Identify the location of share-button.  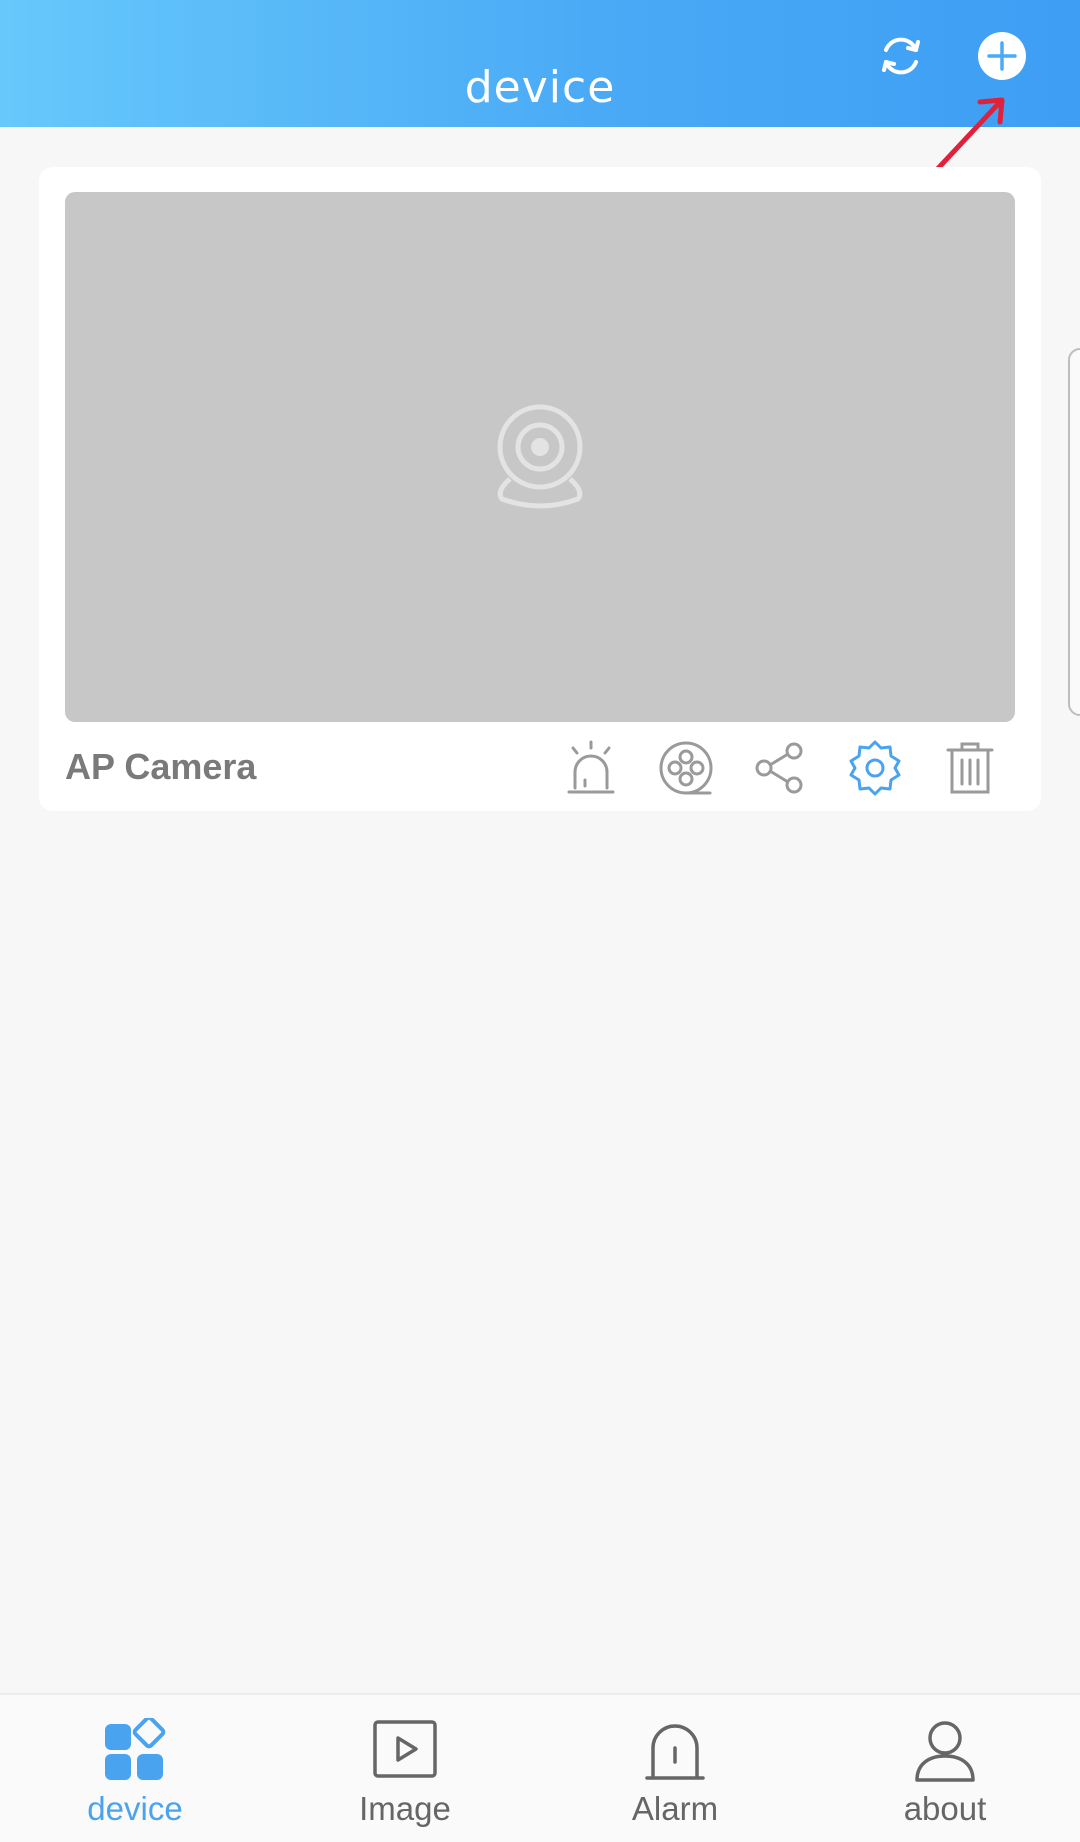
(780, 768).